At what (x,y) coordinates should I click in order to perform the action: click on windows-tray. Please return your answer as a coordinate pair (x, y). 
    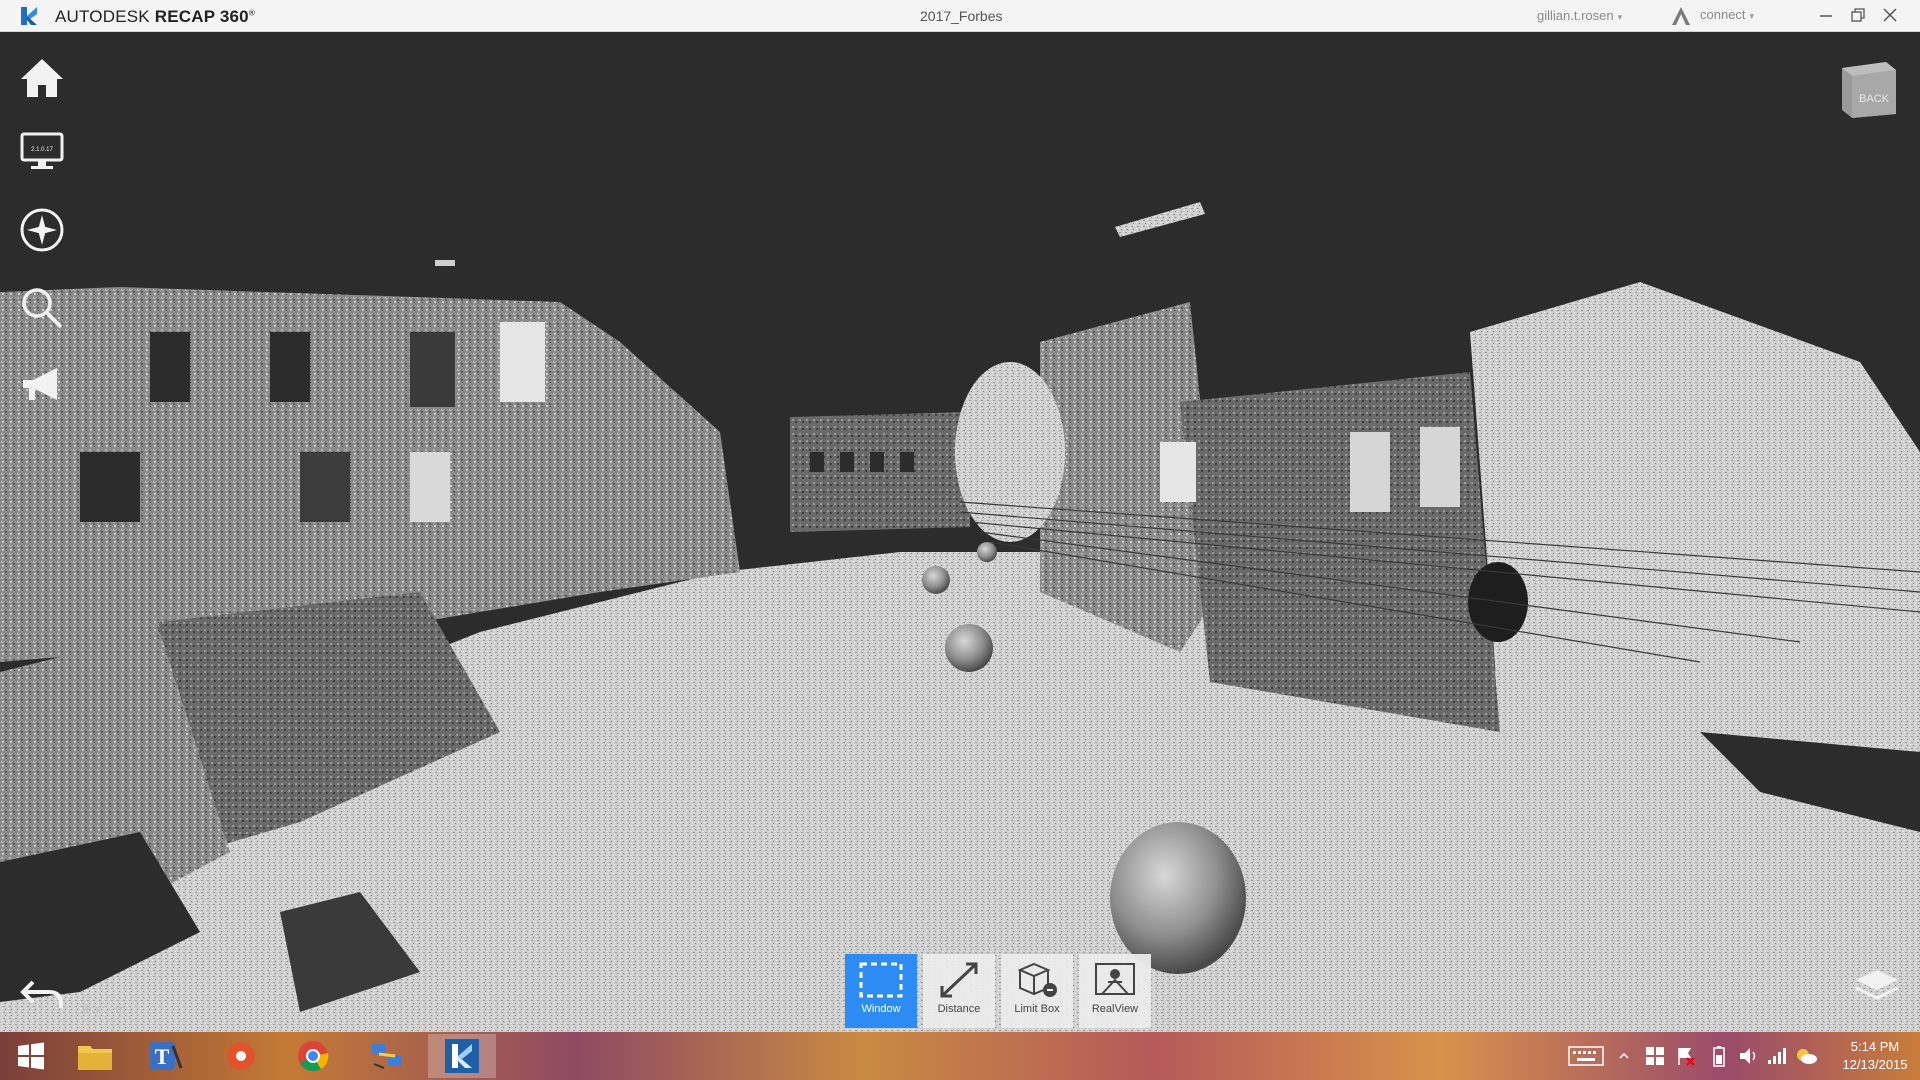
    Looking at the image, I should click on (1655, 1056).